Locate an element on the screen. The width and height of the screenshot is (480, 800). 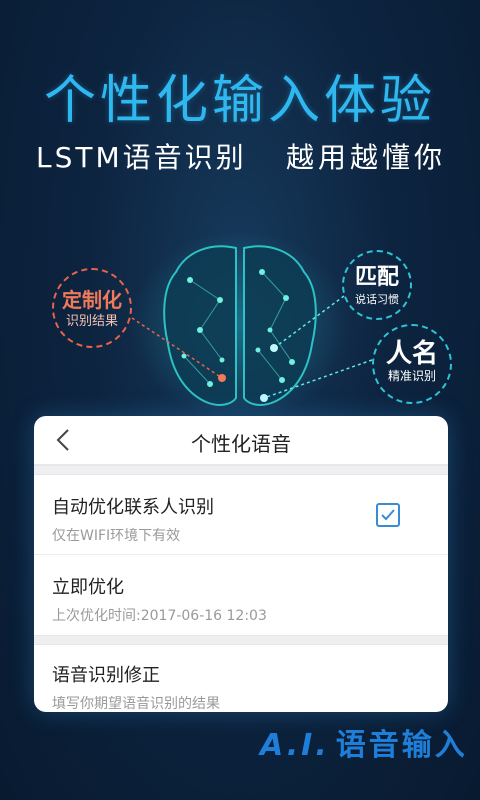
bubble-name: 人名 精准识别 is located at coordinates (412, 364).